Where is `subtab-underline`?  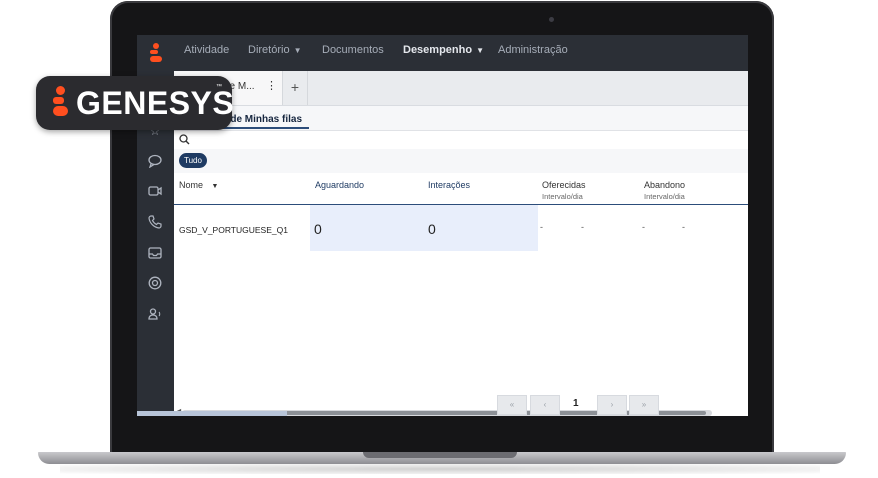
subtab-underline is located at coordinates (261, 128).